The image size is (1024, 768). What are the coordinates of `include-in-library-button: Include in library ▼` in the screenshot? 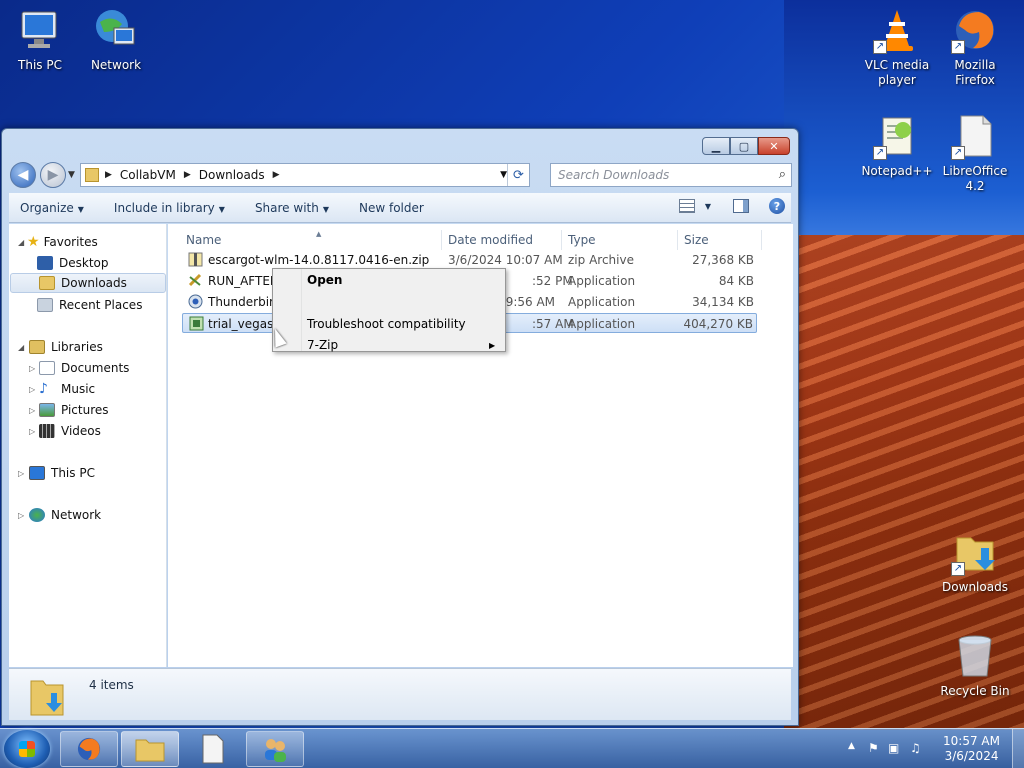 It's located at (166, 208).